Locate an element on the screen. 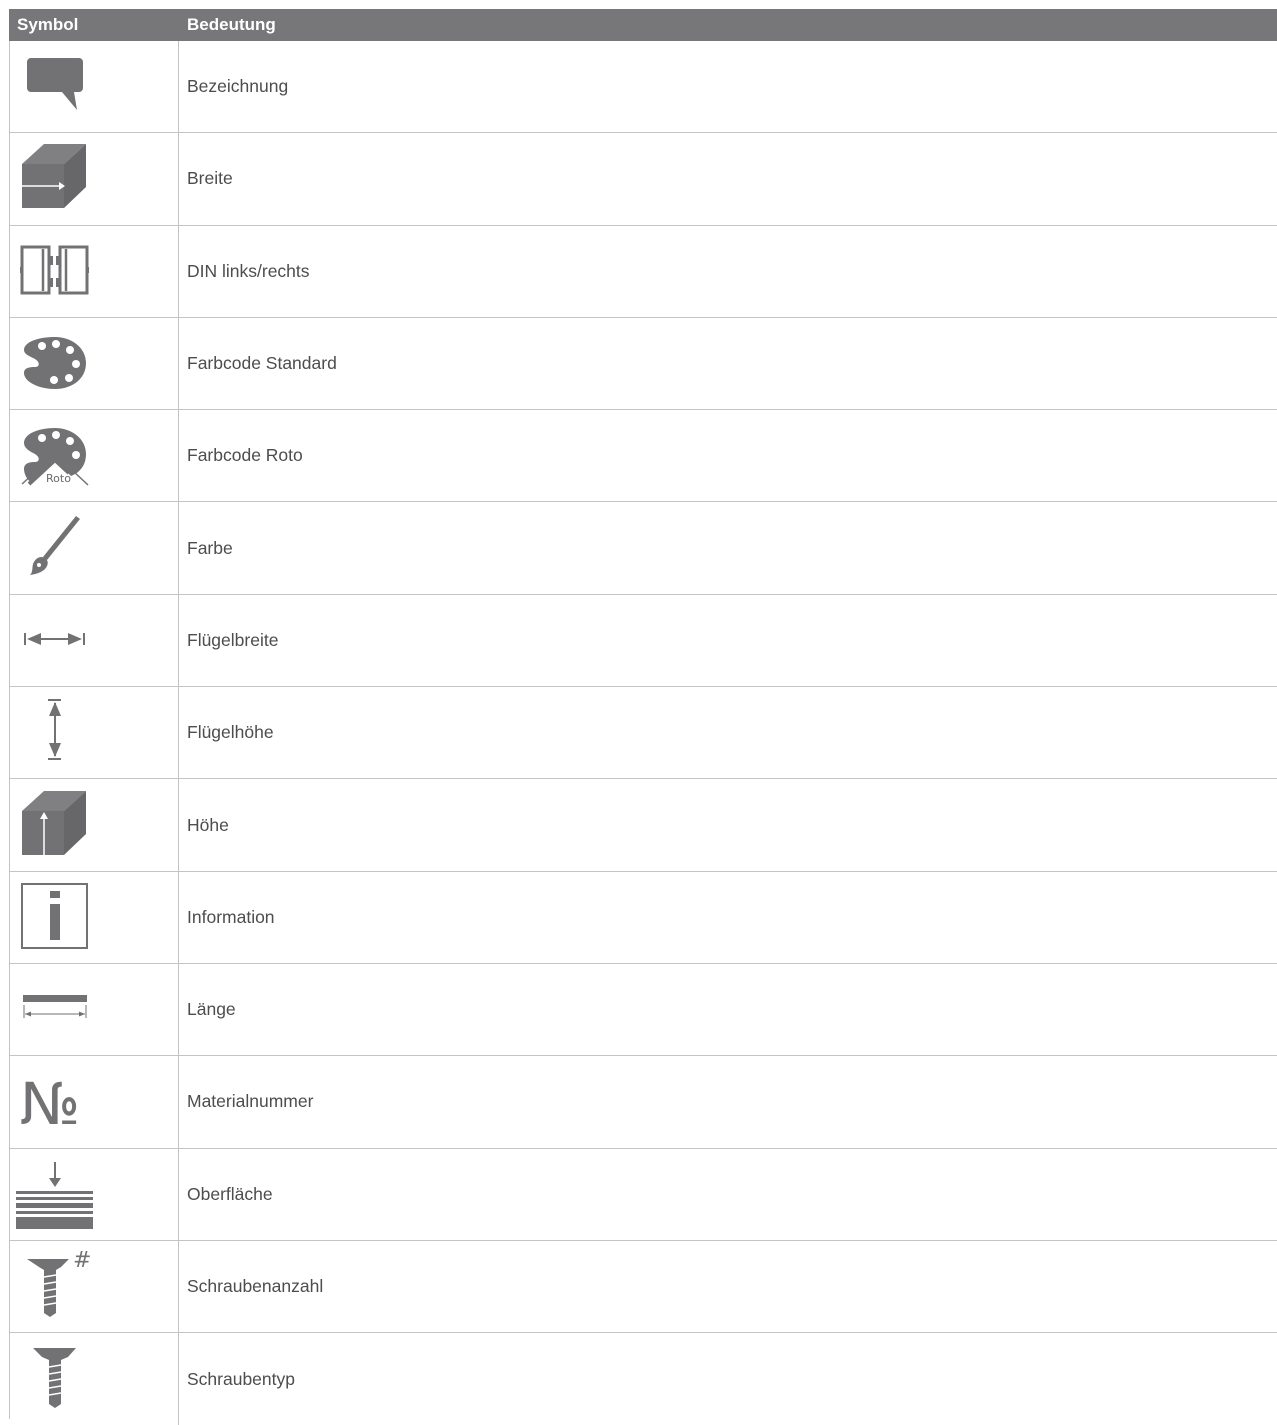 The height and width of the screenshot is (1425, 1277). cube-width-icon is located at coordinates (54, 176).